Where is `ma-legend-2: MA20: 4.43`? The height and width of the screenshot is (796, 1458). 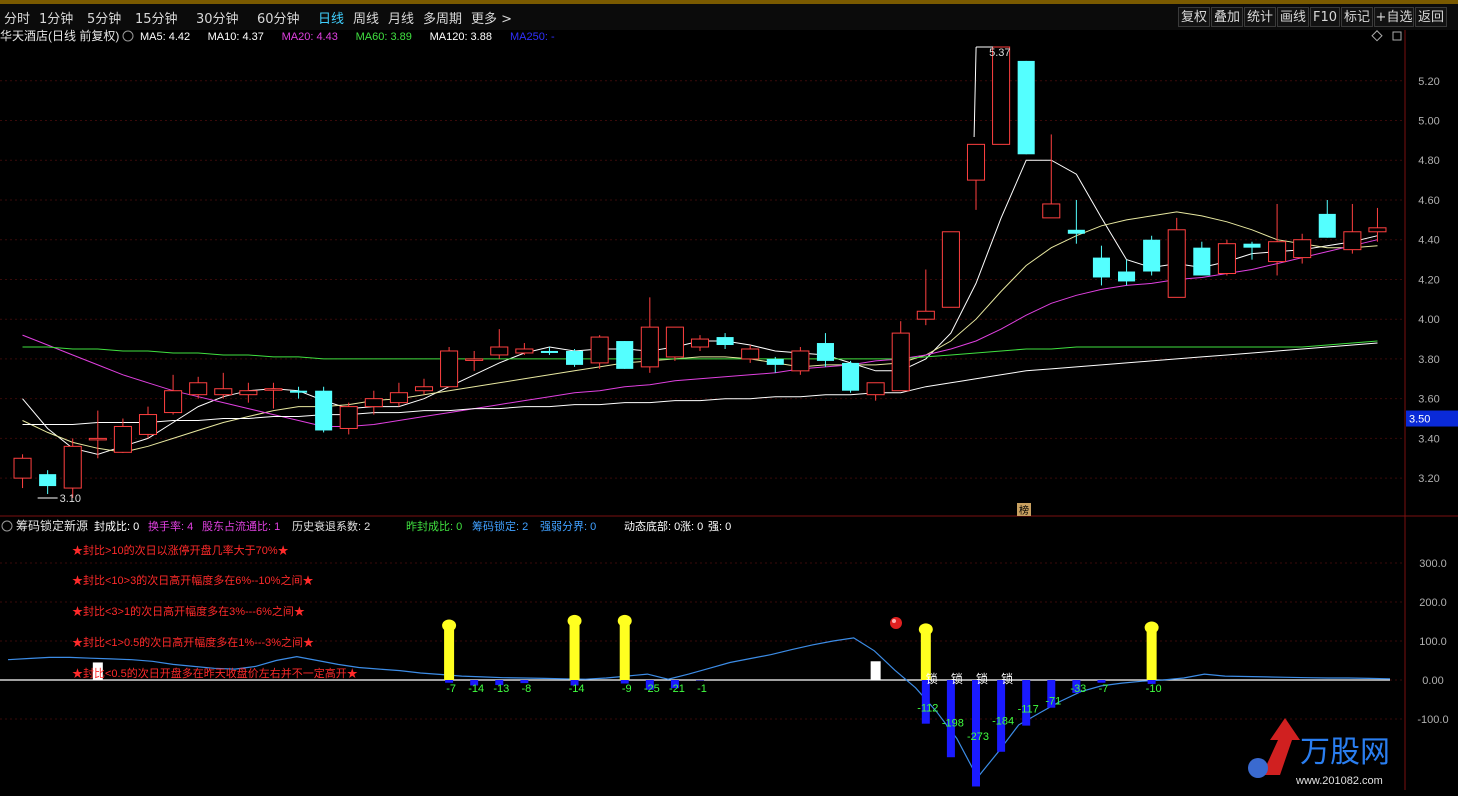
ma-legend-2: MA20: 4.43 is located at coordinates (310, 37).